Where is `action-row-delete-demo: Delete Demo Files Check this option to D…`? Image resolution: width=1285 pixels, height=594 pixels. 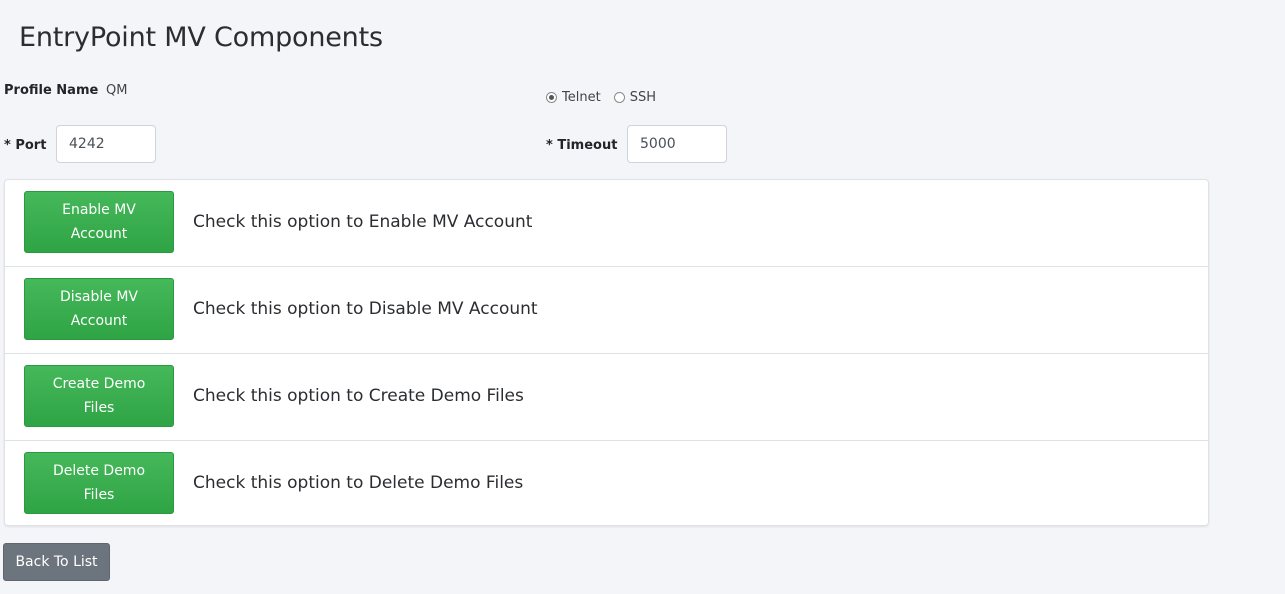
action-row-delete-demo: Delete Demo Files Check this option to D… is located at coordinates (606, 484).